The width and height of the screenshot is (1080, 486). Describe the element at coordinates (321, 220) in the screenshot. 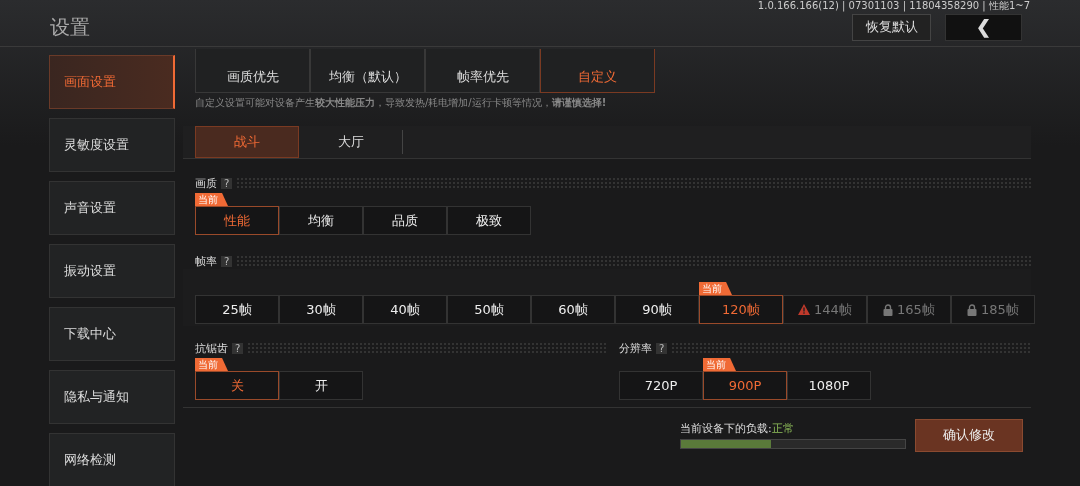

I see `option-button: 均衡` at that location.